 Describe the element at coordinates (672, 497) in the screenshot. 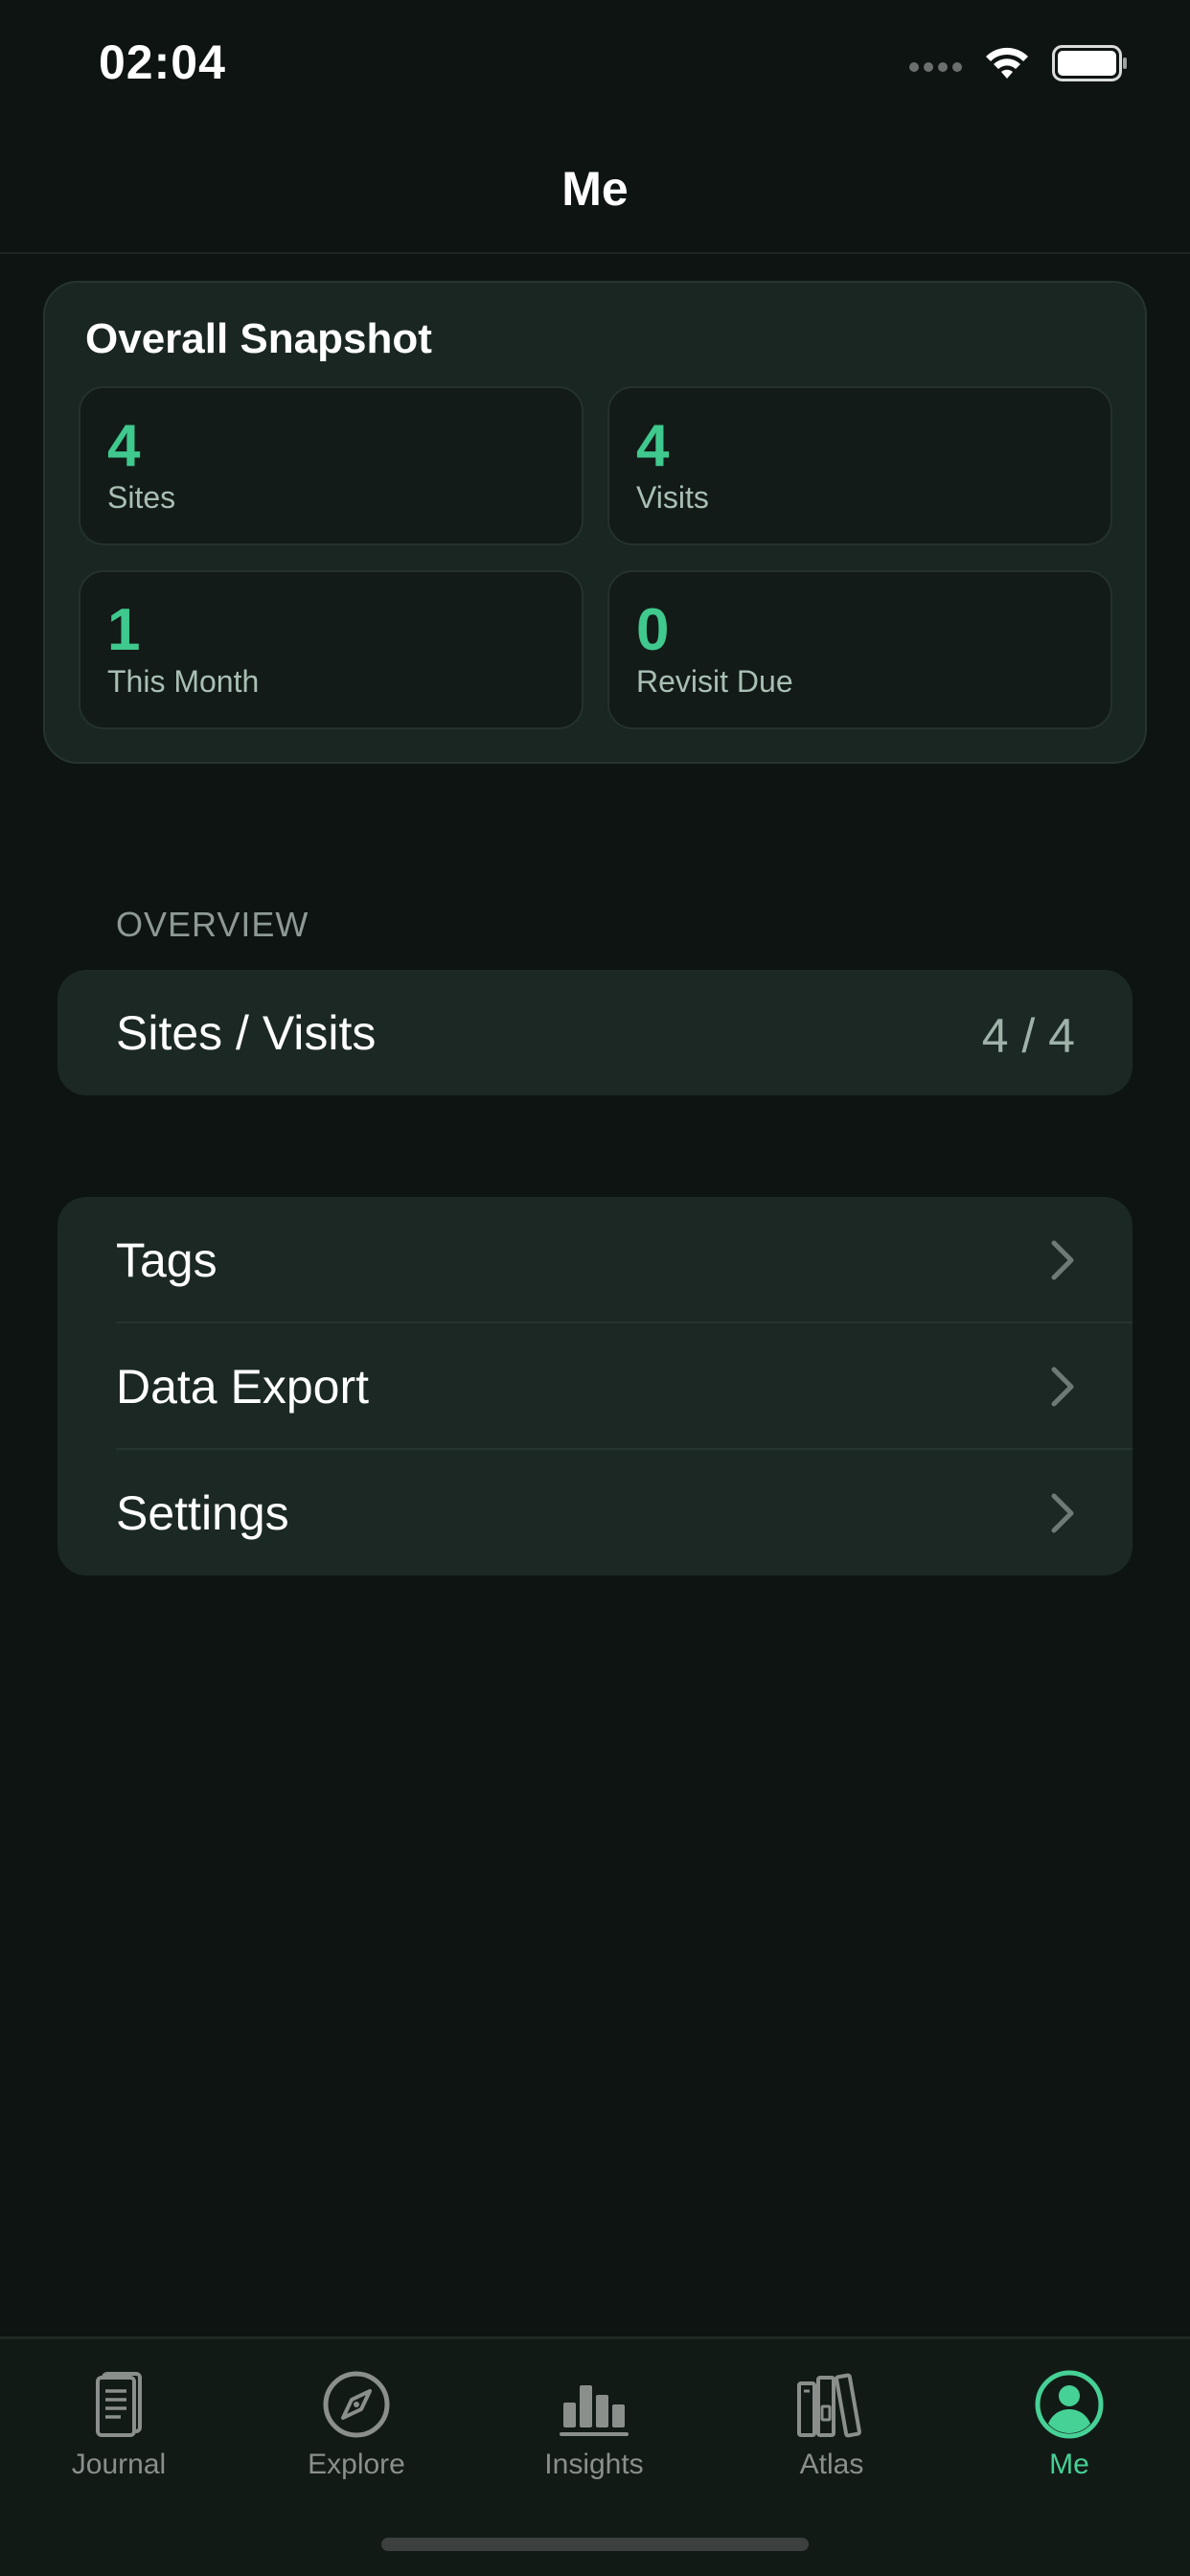

I see `stat-label: Visits` at that location.